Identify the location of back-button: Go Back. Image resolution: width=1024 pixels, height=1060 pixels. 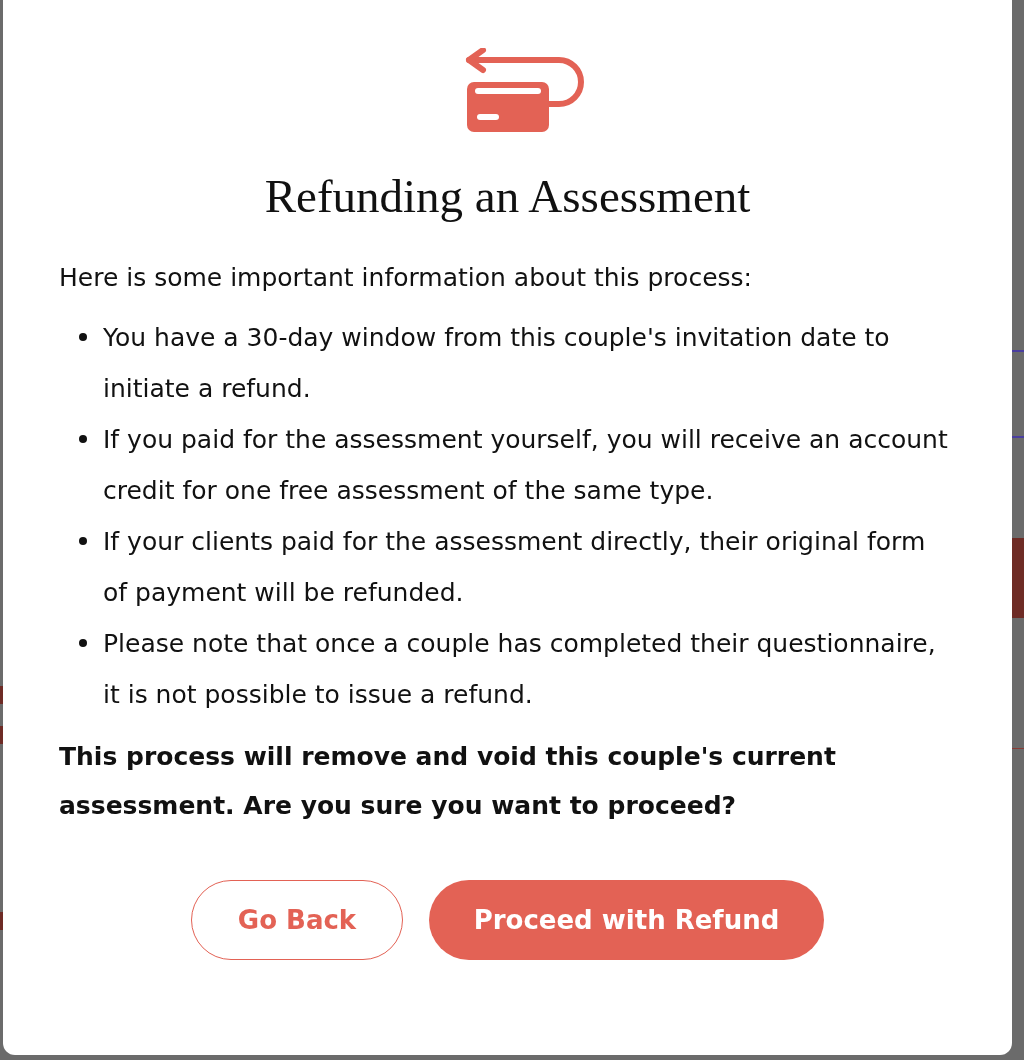
(297, 920).